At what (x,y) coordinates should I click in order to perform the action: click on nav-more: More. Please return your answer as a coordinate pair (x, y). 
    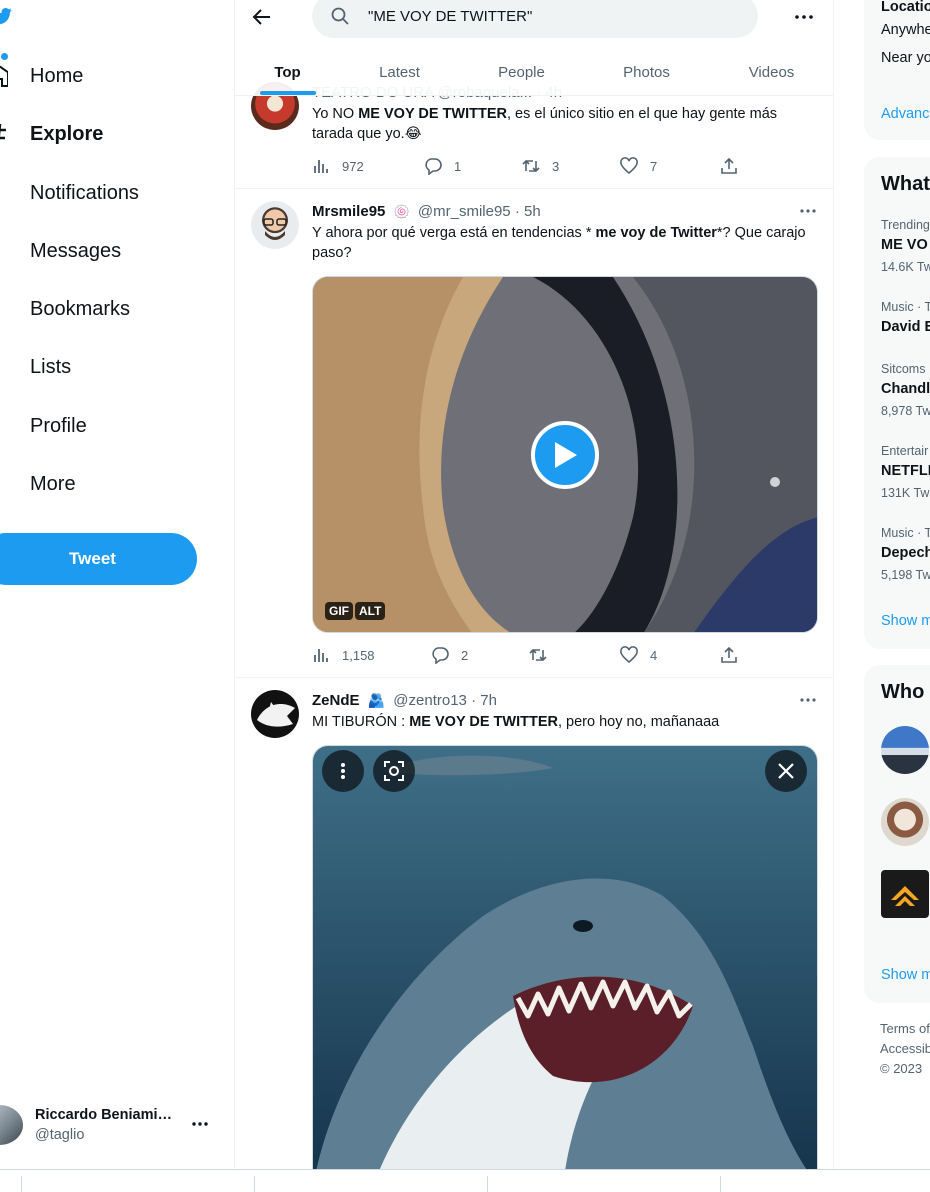
    Looking at the image, I should click on (110, 484).